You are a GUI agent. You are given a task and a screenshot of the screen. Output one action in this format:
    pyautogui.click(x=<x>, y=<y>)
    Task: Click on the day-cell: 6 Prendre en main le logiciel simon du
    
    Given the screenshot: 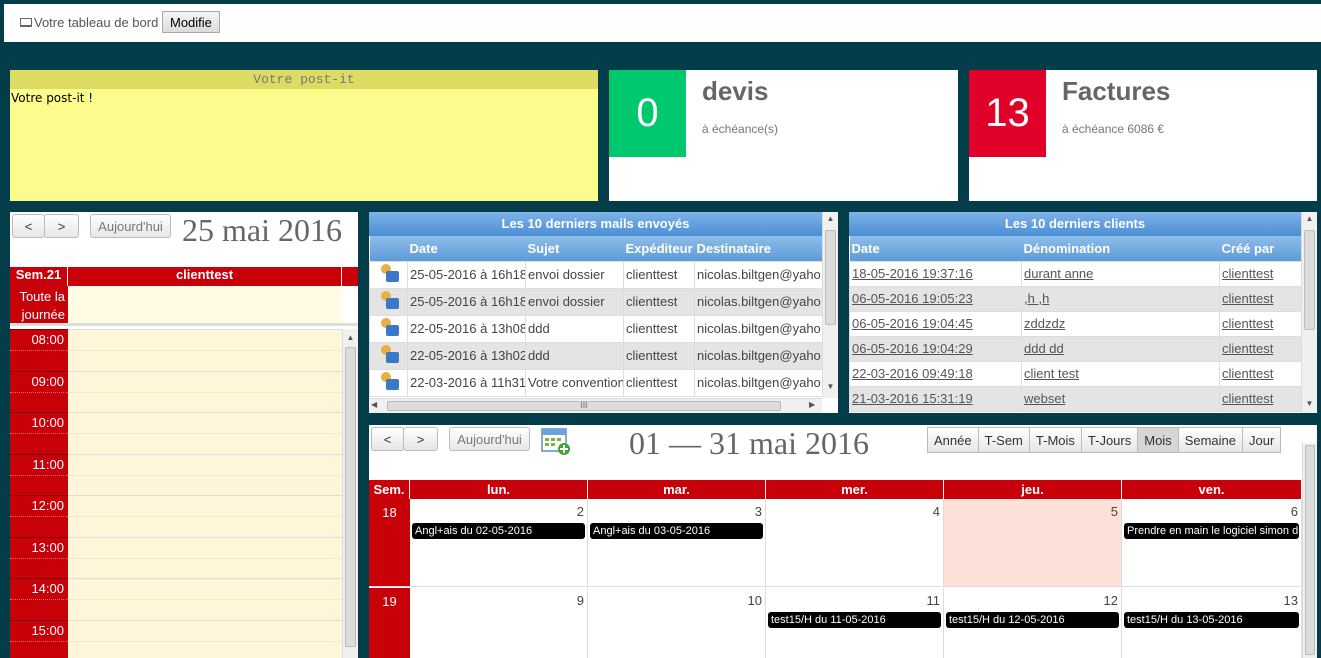 What is the action you would take?
    pyautogui.click(x=1212, y=542)
    